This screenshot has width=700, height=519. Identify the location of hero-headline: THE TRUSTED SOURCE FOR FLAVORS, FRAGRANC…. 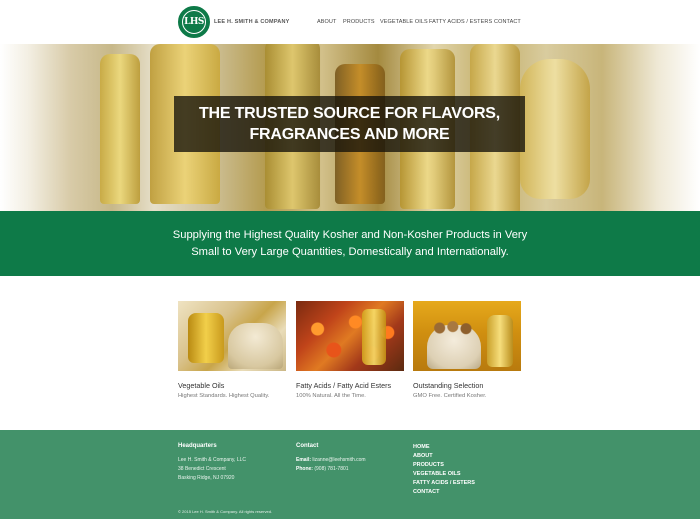
(349, 124).